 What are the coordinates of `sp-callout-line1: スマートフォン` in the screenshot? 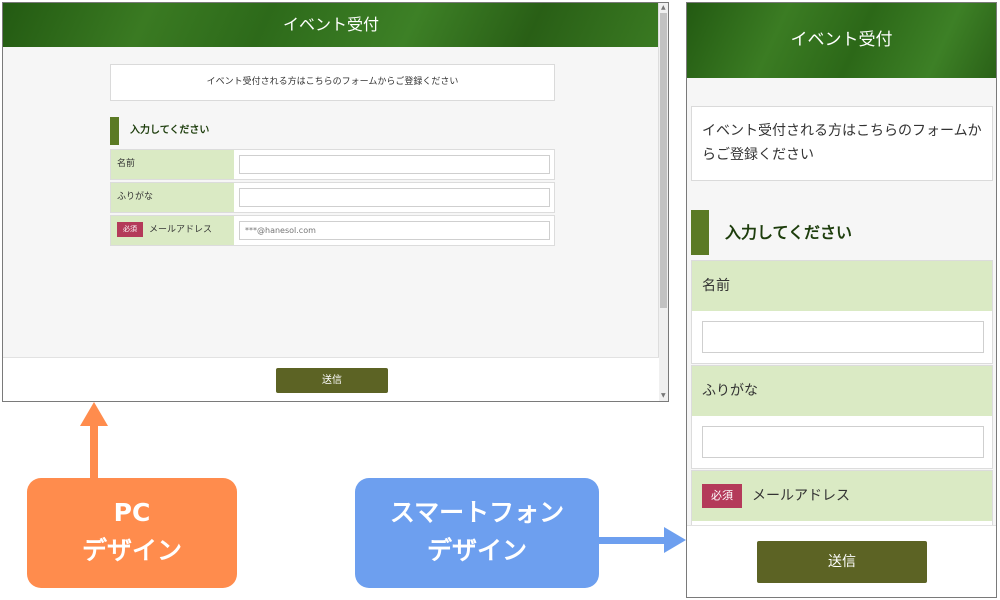 It's located at (477, 512).